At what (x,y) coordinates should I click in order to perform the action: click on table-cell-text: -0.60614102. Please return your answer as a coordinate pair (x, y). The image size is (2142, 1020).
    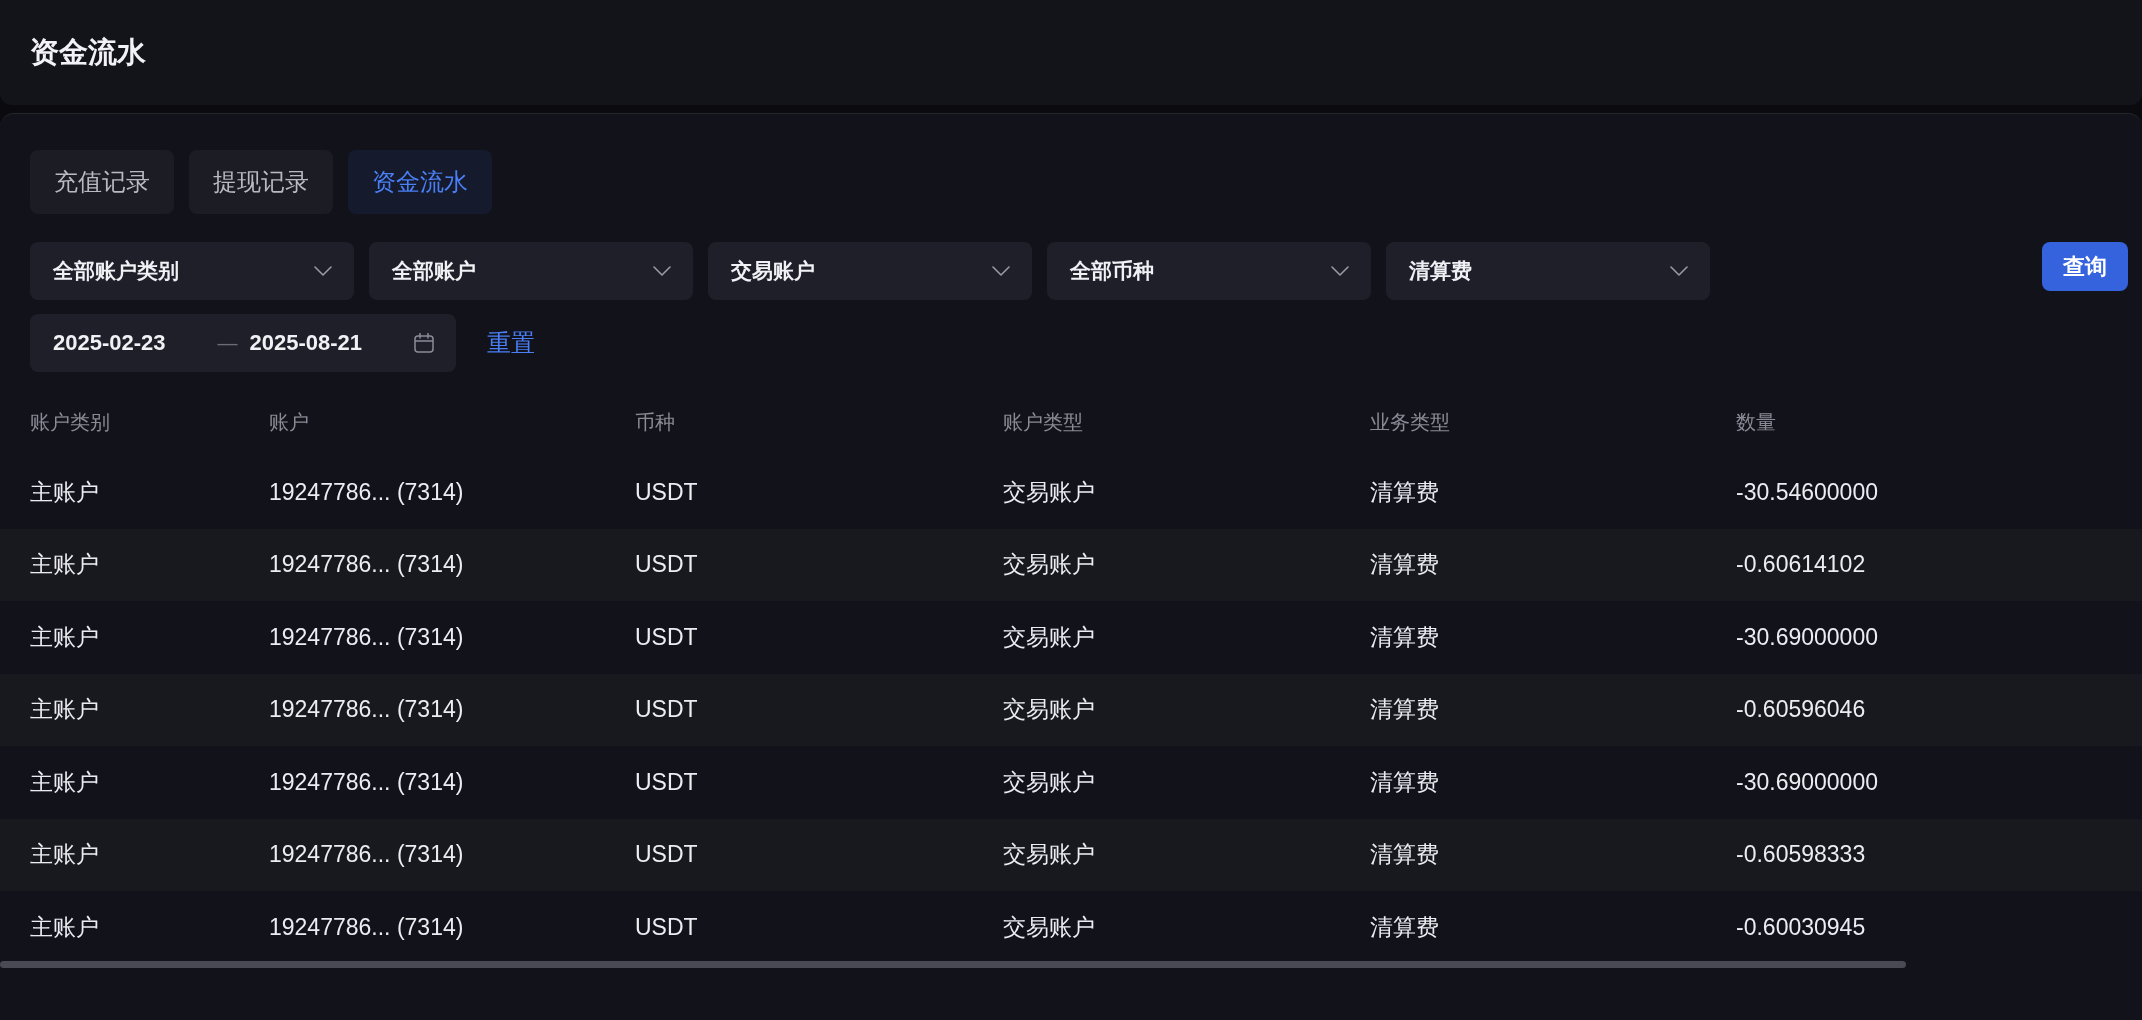
    Looking at the image, I should click on (1801, 565).